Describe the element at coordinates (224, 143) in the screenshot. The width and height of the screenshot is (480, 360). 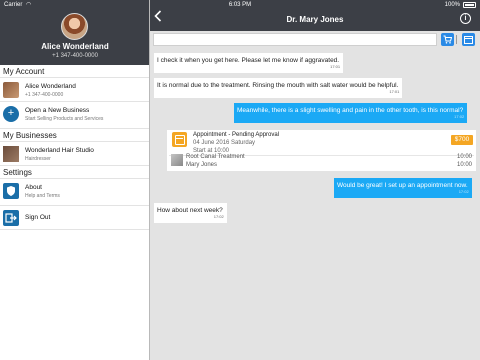
I see `appointment-date: 04 June 2016 Saturday` at that location.